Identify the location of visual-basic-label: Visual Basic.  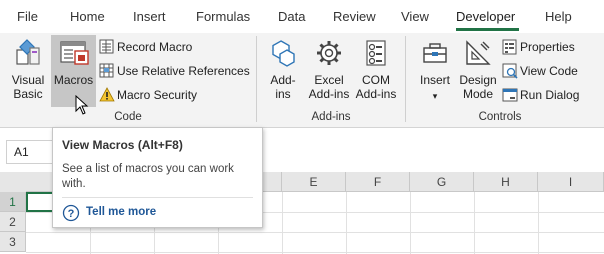
(28, 87).